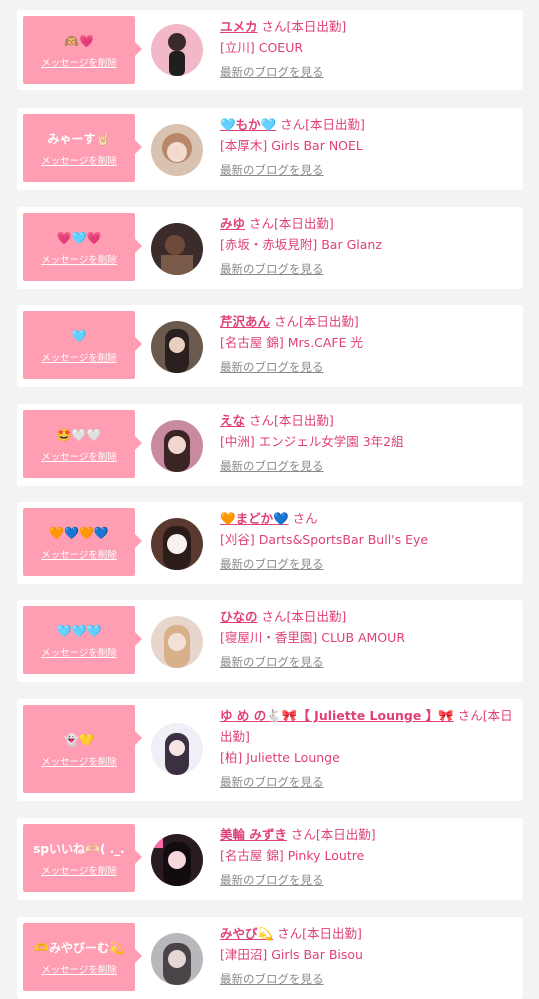 Image resolution: width=539 pixels, height=999 pixels. What do you see at coordinates (82, 640) in the screenshot?
I see `message-bubble: 🩵🩵🩵 メッセージを削除` at bounding box center [82, 640].